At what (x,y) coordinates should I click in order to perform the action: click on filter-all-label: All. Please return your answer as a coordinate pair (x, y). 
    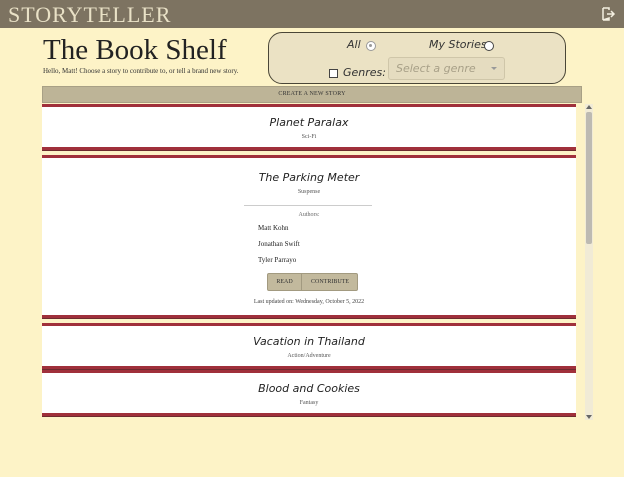
    Looking at the image, I should click on (354, 44).